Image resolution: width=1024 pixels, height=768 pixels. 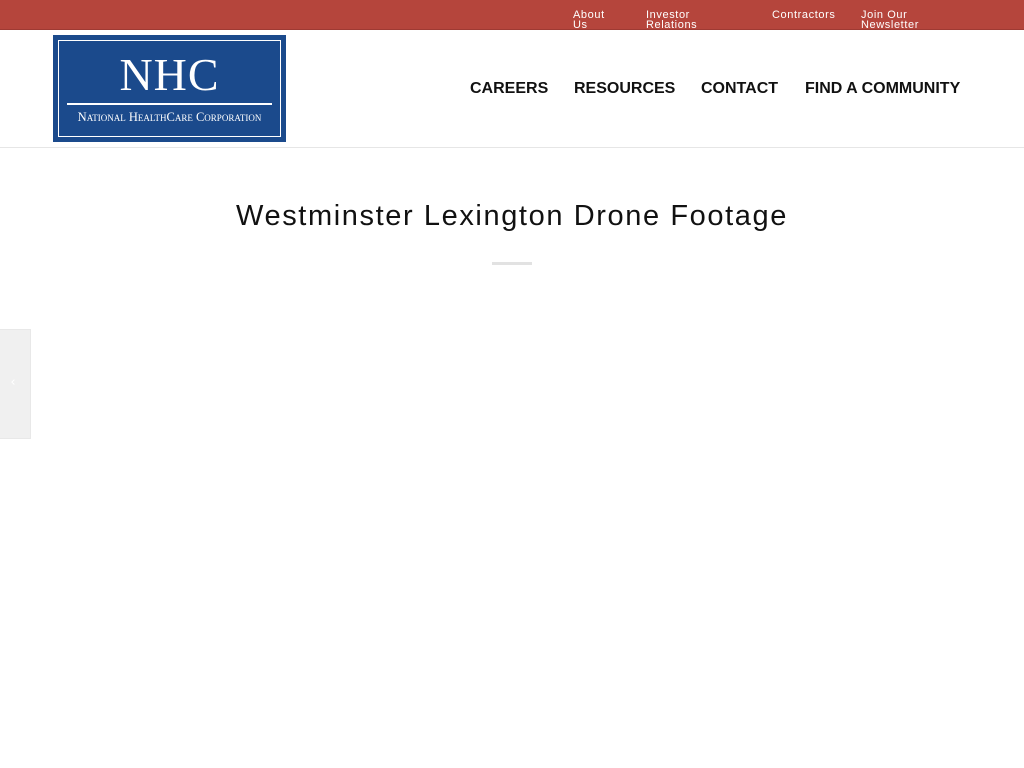 What do you see at coordinates (624, 89) in the screenshot?
I see `nav-resources: RESOURCES` at bounding box center [624, 89].